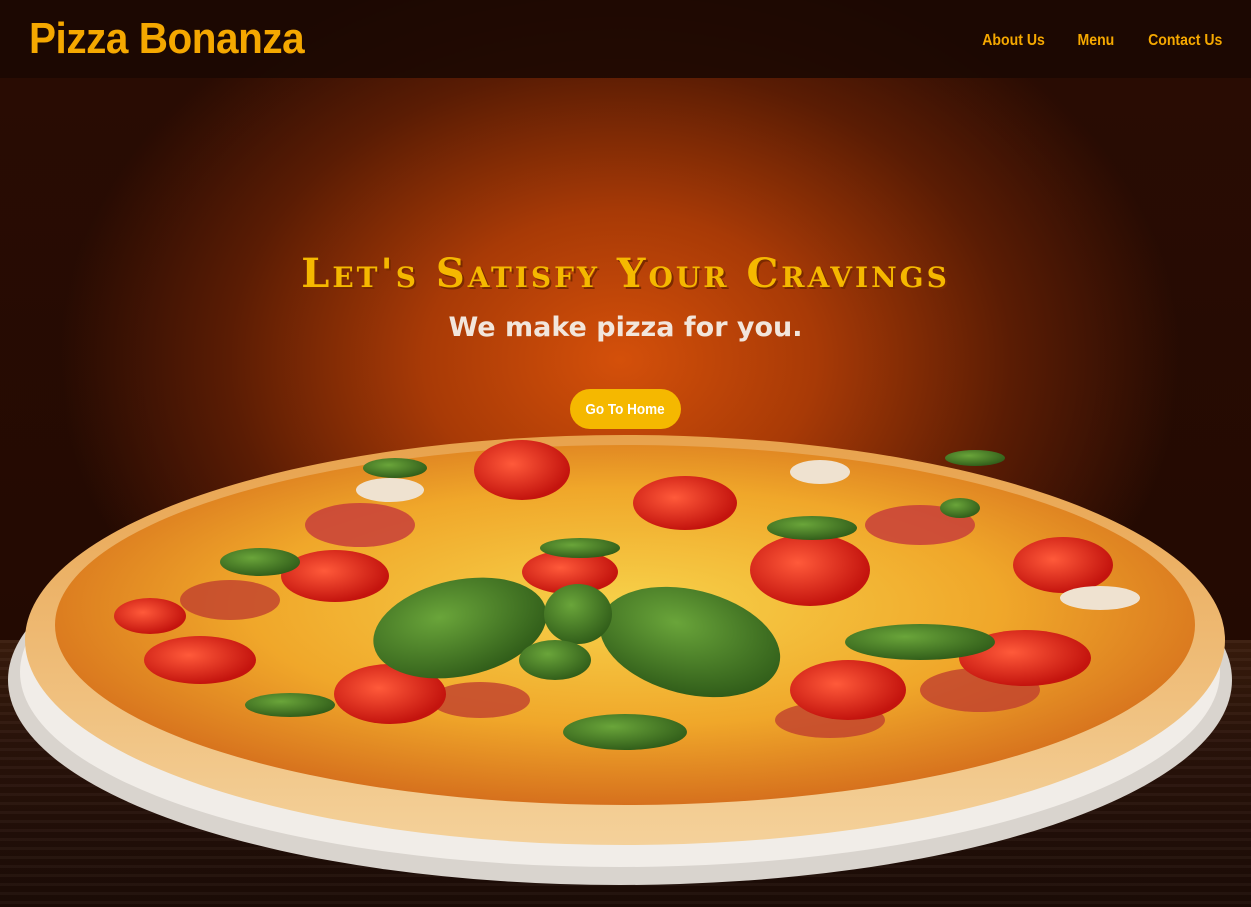 This screenshot has width=1251, height=907. I want to click on nav-links: About Us Menu Contact Us, so click(1102, 41).